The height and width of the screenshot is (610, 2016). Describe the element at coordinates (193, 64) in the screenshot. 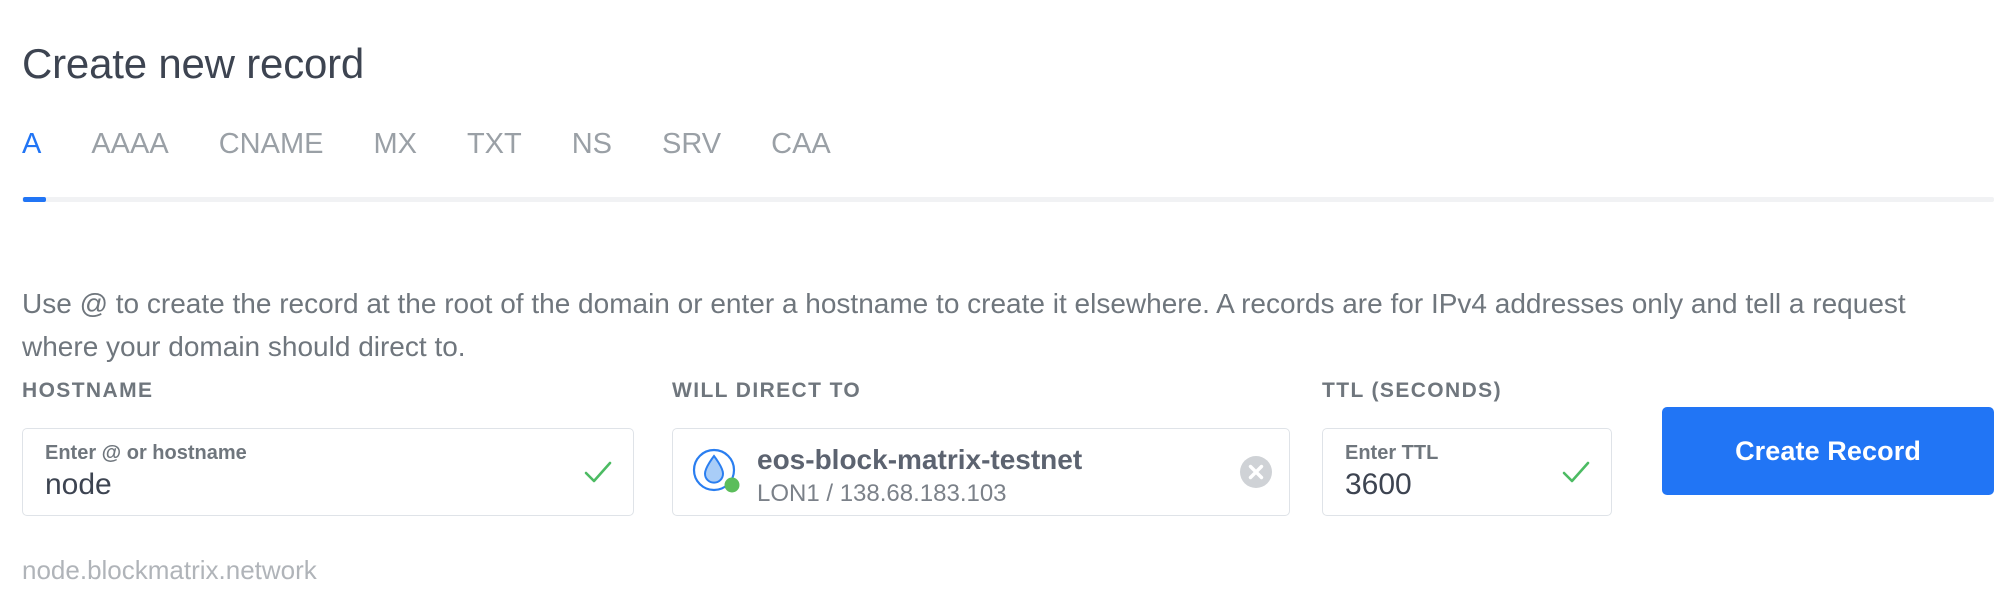

I see `page-title: Create new record` at that location.